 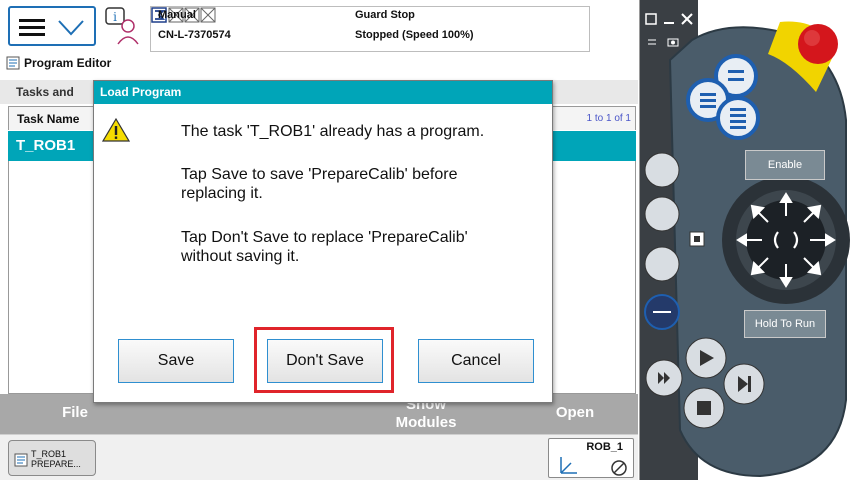 I want to click on dialog-message: without saving it., so click(x=240, y=256).